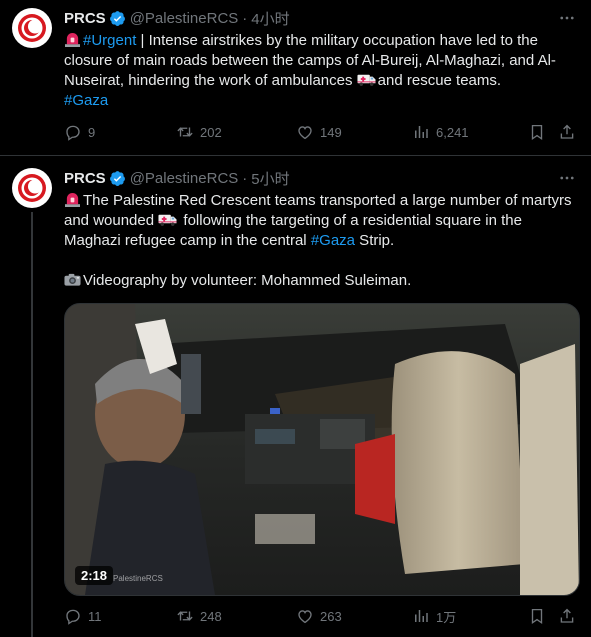 Image resolution: width=591 pixels, height=637 pixels. Describe the element at coordinates (32, 424) in the screenshot. I see `thread-line` at that location.